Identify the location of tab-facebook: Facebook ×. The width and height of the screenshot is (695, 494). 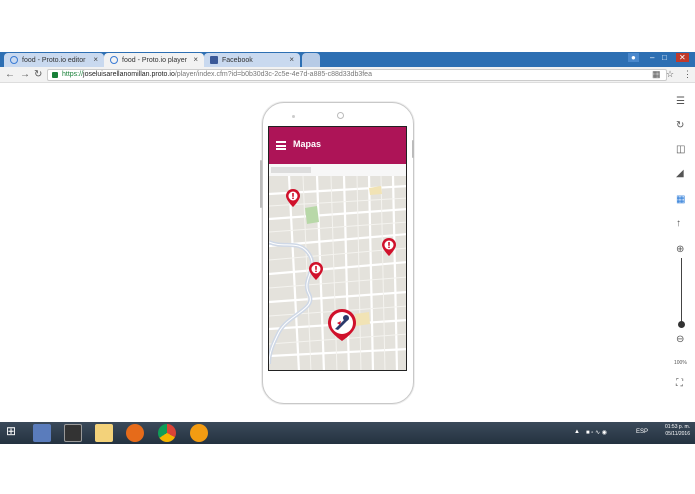
(252, 60).